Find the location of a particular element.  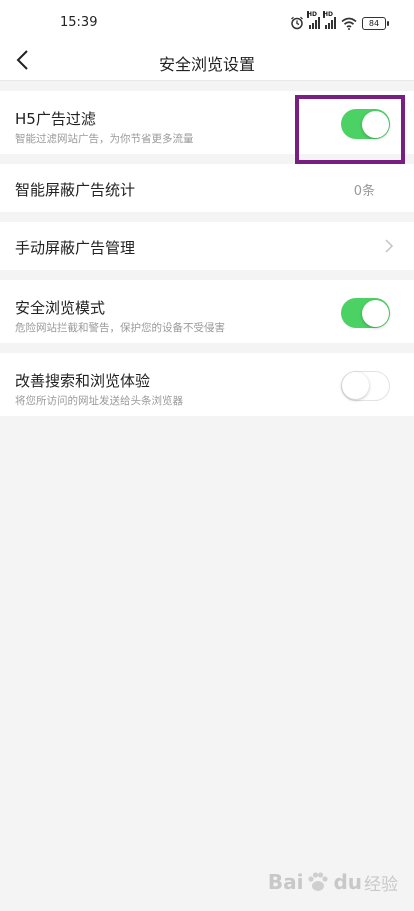

safe-browsing-toggle is located at coordinates (365, 313).